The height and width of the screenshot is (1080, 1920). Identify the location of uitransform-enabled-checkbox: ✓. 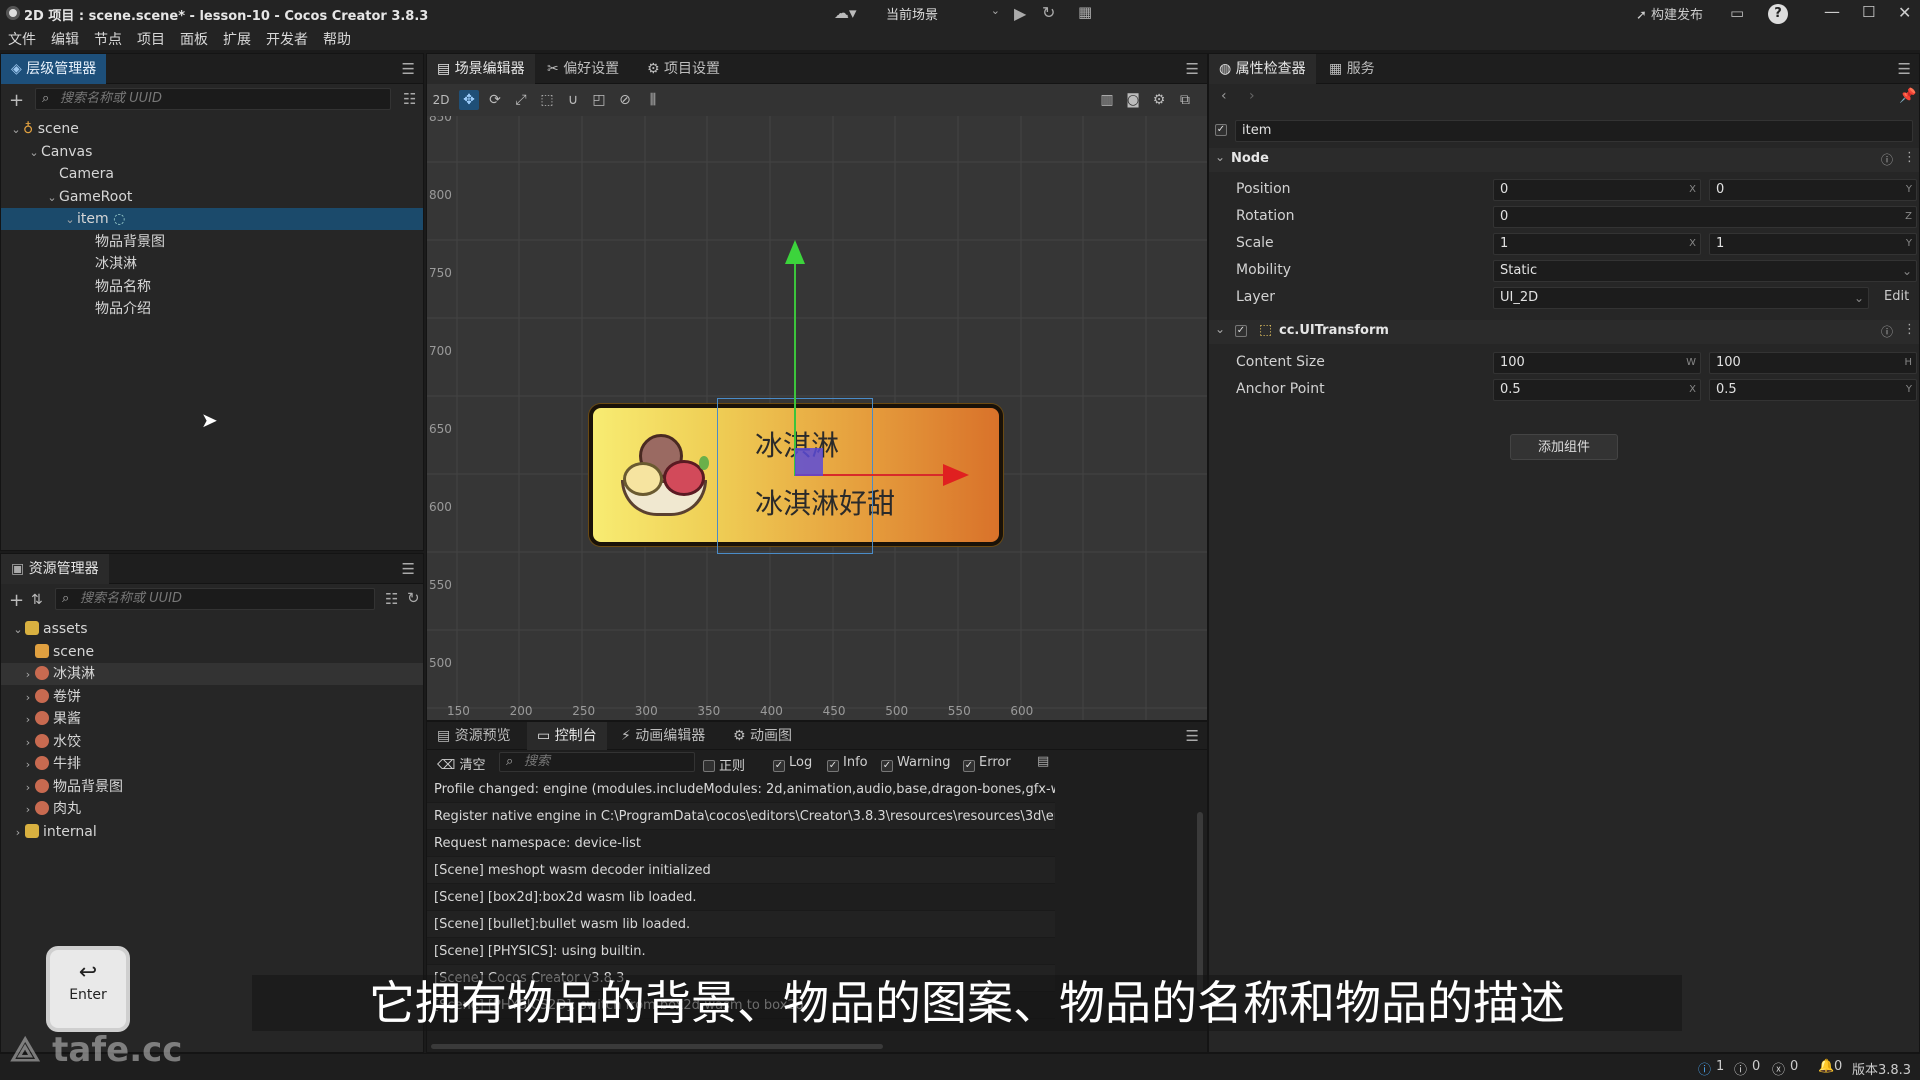
(1241, 331).